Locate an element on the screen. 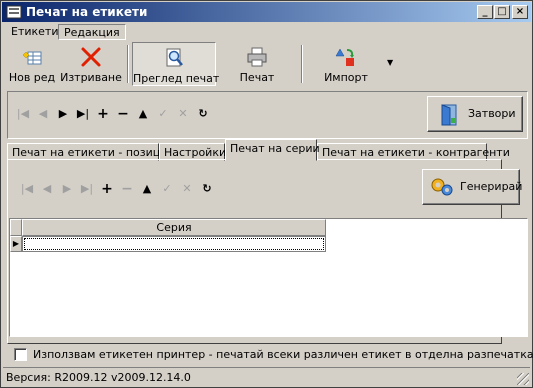 Image resolution: width=533 pixels, height=388 pixels. delete-label: Изтриване is located at coordinates (91, 77).